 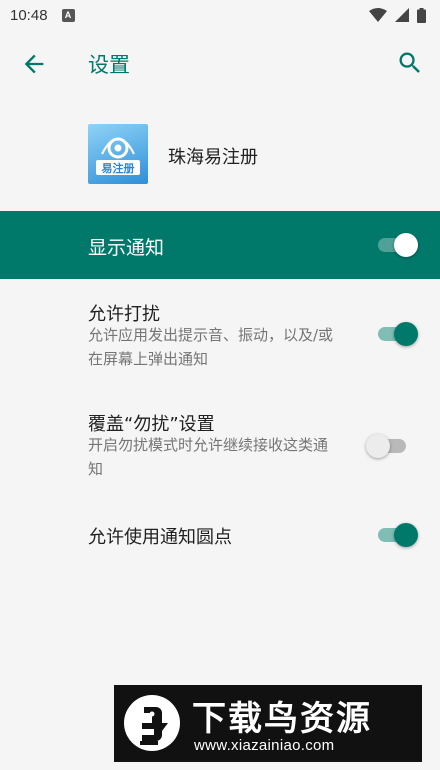 I want to click on setting-notification-dots: 允许使用通知圆点, so click(x=220, y=536).